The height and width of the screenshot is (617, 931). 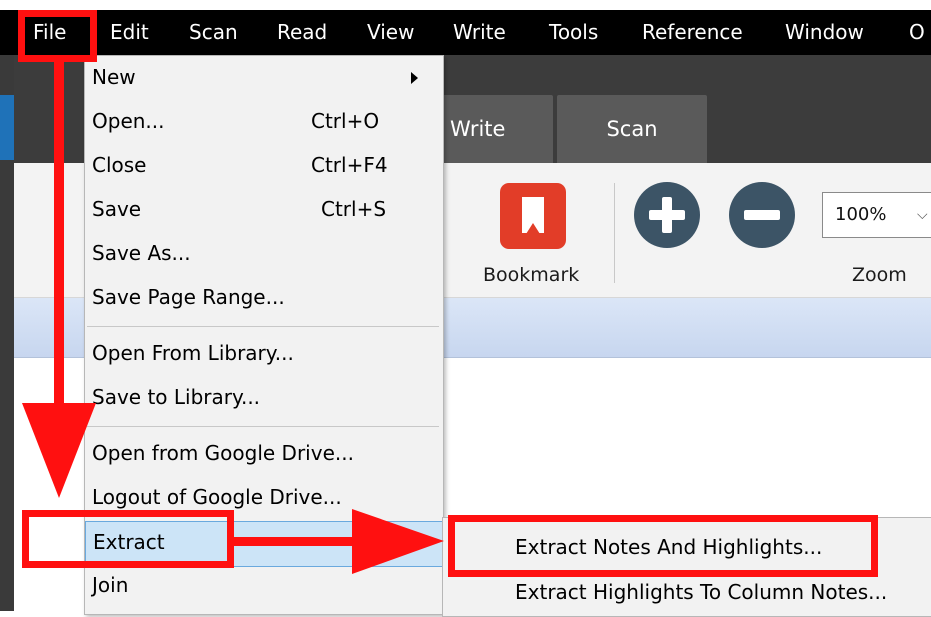 I want to click on arrow-right-shaft, so click(x=297, y=541).